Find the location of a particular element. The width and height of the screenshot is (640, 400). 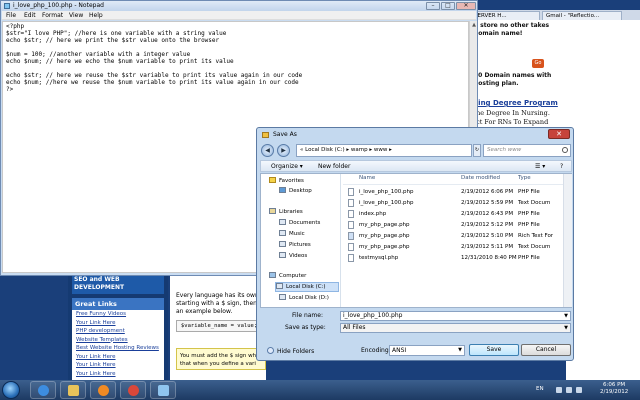

start-button is located at coordinates (11, 390).